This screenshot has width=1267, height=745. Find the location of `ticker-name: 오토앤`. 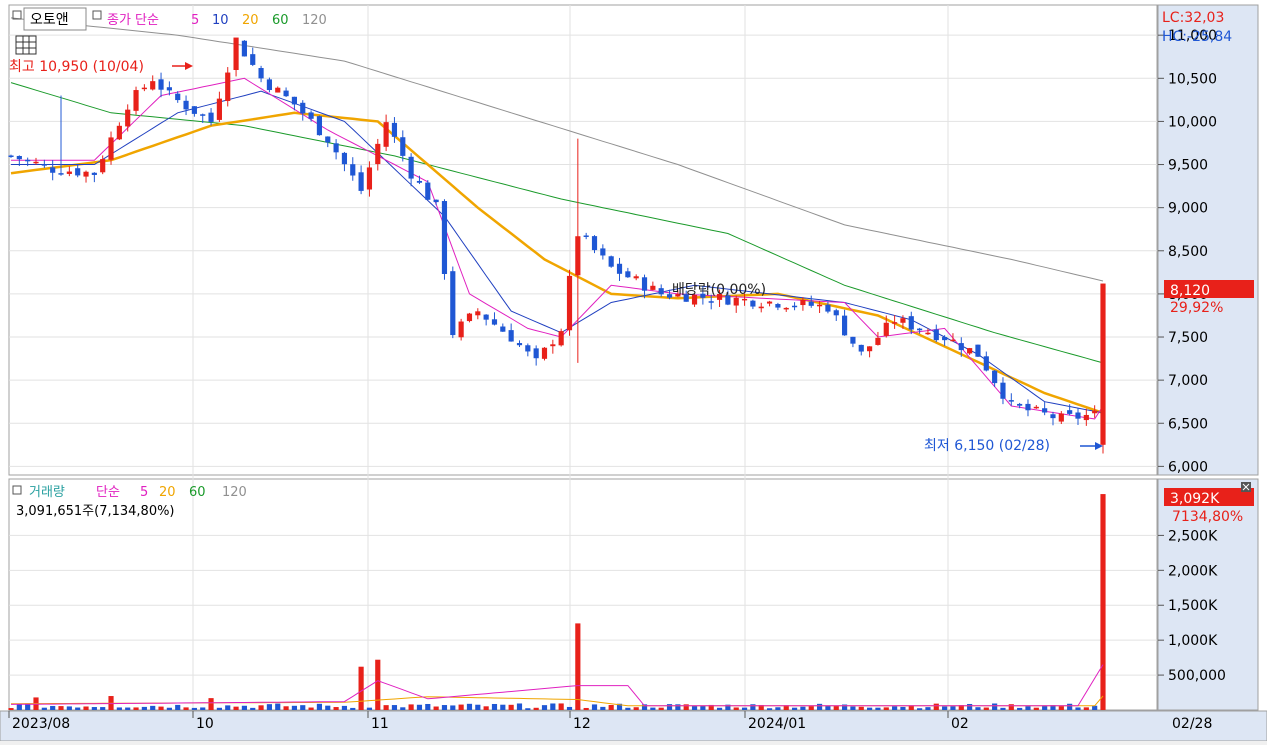

ticker-name: 오토앤 is located at coordinates (49, 20).